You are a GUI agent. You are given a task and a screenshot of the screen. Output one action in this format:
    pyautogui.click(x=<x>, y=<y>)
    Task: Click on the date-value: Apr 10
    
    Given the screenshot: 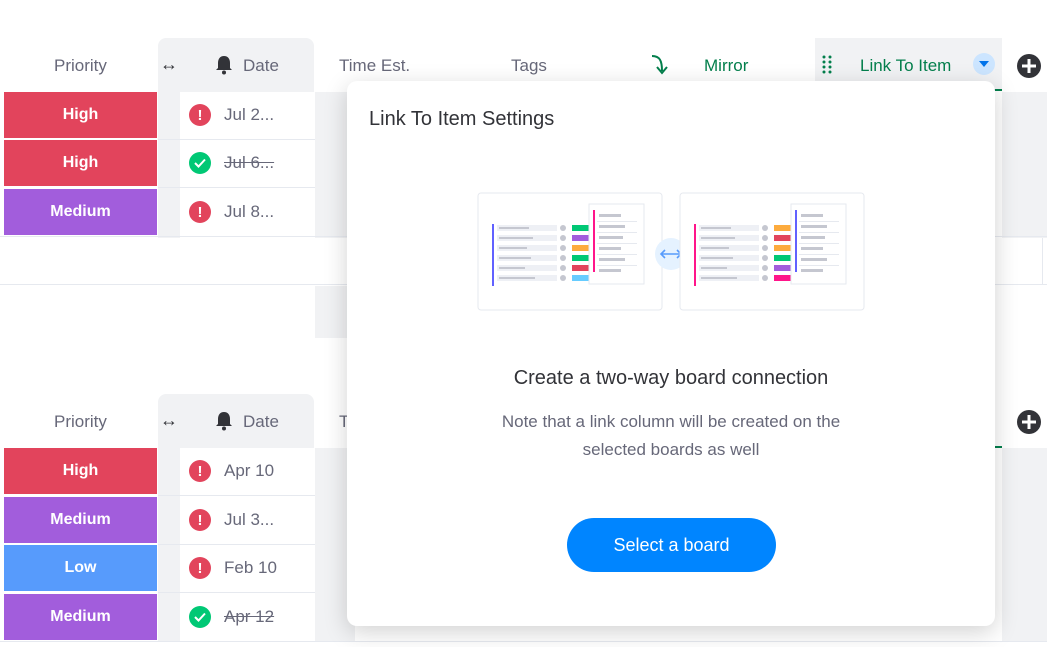 What is the action you would take?
    pyautogui.click(x=249, y=470)
    